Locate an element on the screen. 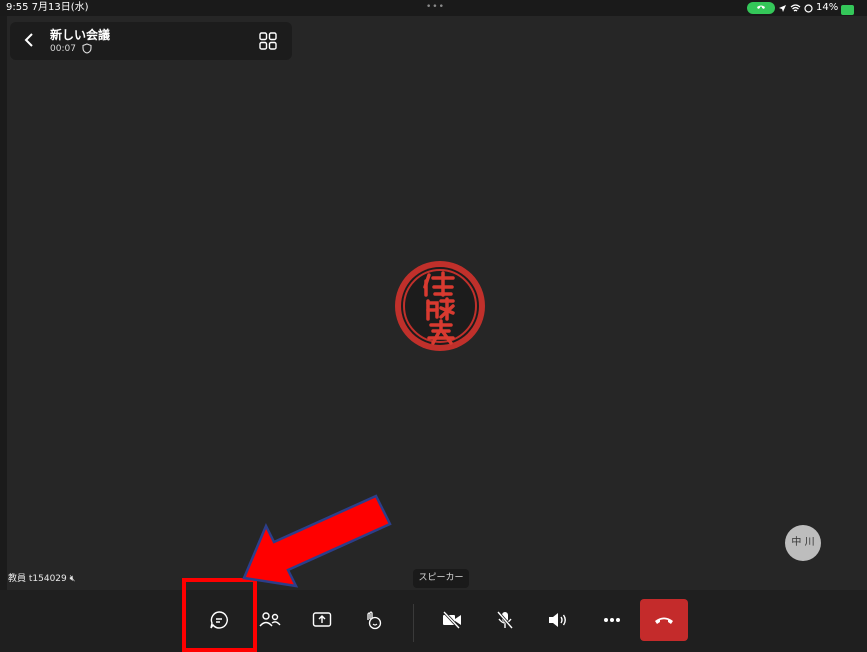 The image size is (867, 652). hang-up-icon is located at coordinates (664, 620).